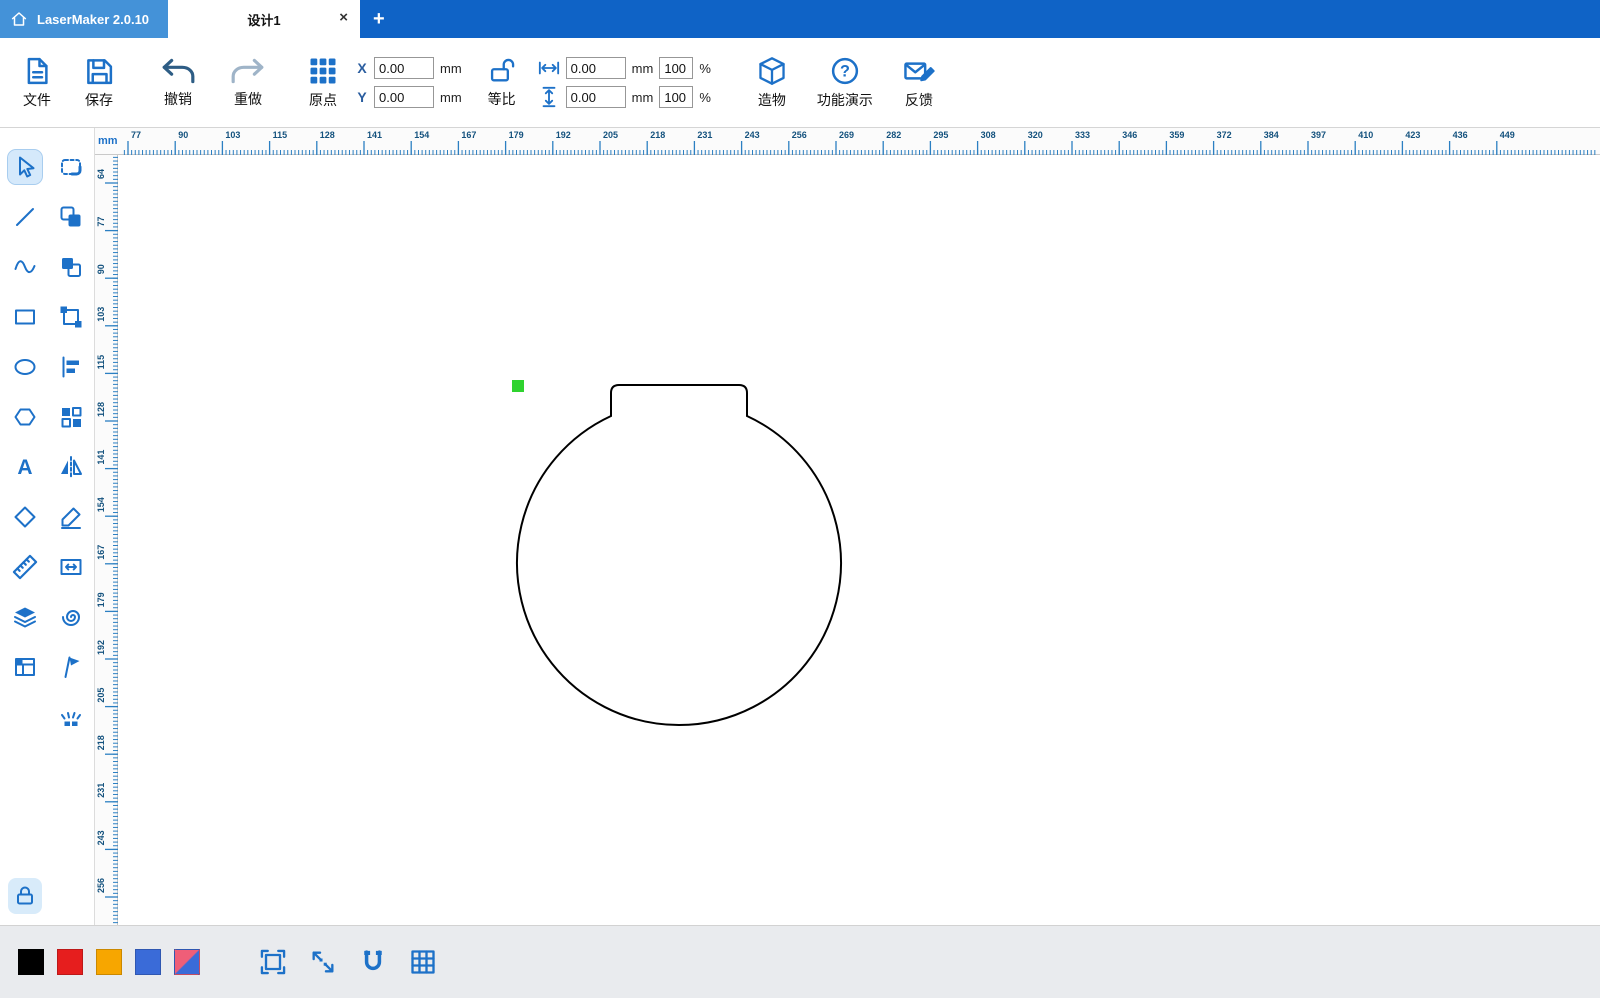 Image resolution: width=1600 pixels, height=998 pixels. Describe the element at coordinates (109, 962) in the screenshot. I see `swatch-orange` at that location.